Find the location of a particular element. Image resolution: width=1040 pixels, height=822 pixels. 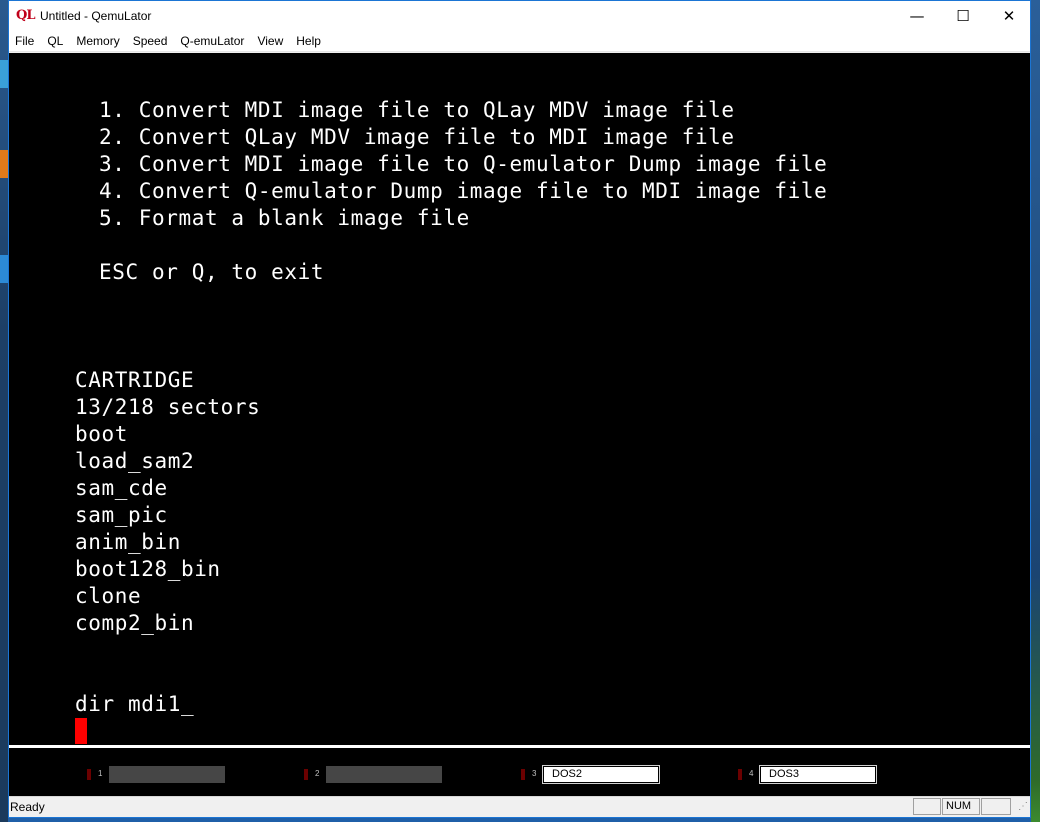

listing-line: comp2_bin is located at coordinates (135, 623).